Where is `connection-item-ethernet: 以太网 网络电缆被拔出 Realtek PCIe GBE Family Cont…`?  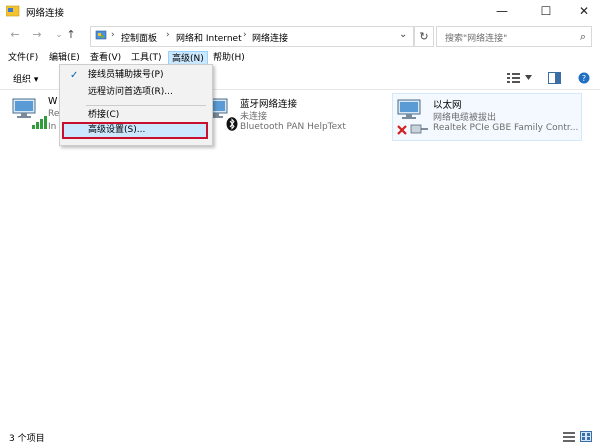 connection-item-ethernet: 以太网 网络电缆被拔出 Realtek PCIe GBE Family Cont… is located at coordinates (487, 117).